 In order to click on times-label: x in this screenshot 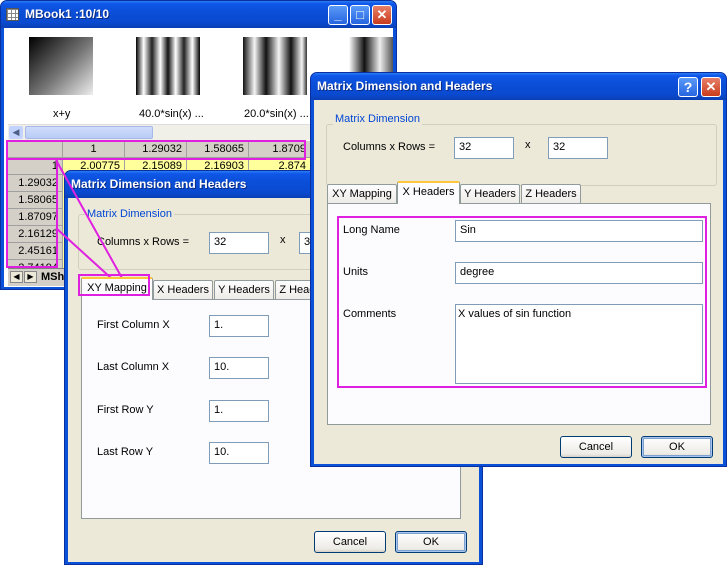, I will do `click(528, 145)`.